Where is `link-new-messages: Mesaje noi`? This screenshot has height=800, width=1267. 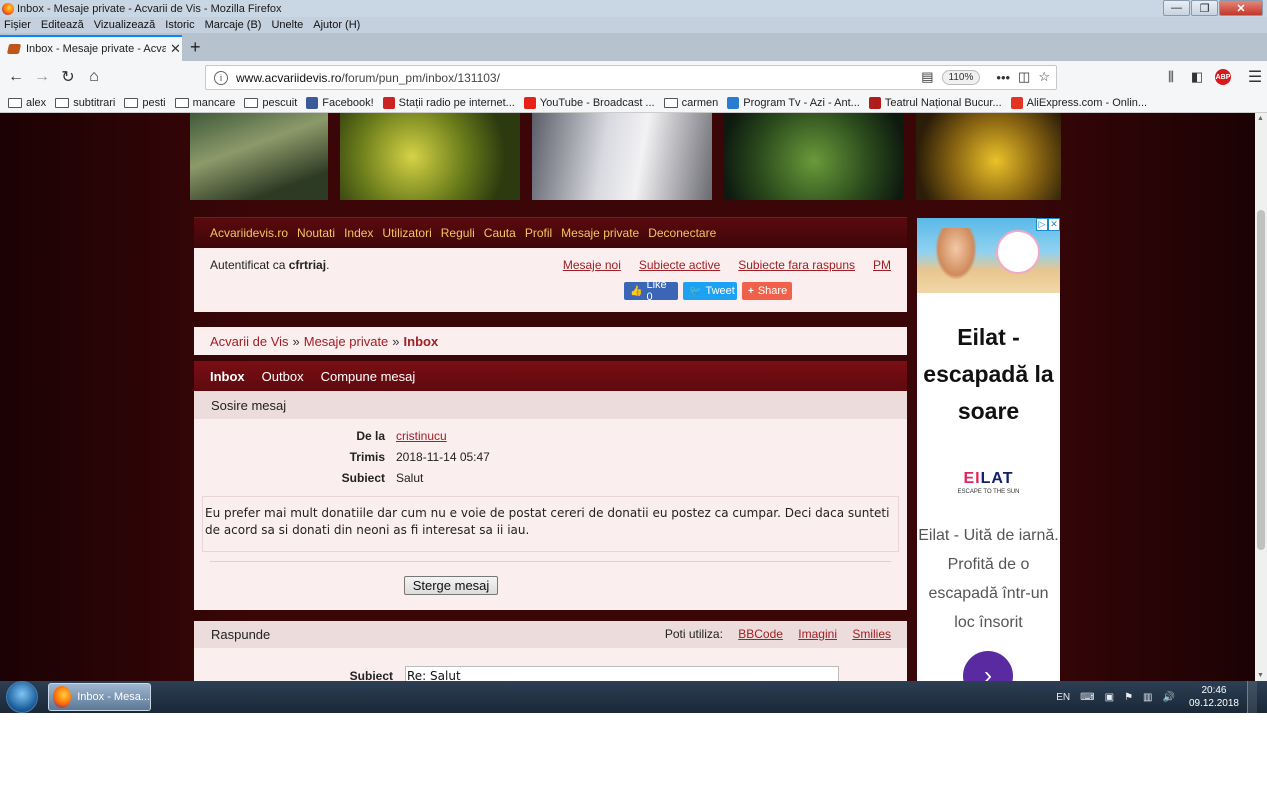 link-new-messages: Mesaje noi is located at coordinates (592, 265).